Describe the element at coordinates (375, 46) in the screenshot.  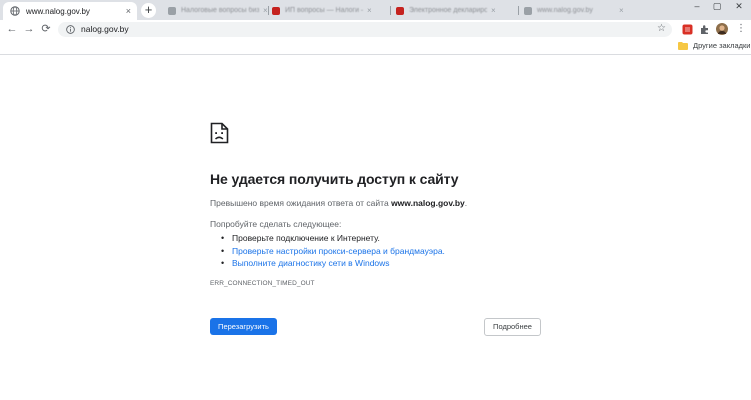
I see `bookmarks-bar: Другие закладки` at that location.